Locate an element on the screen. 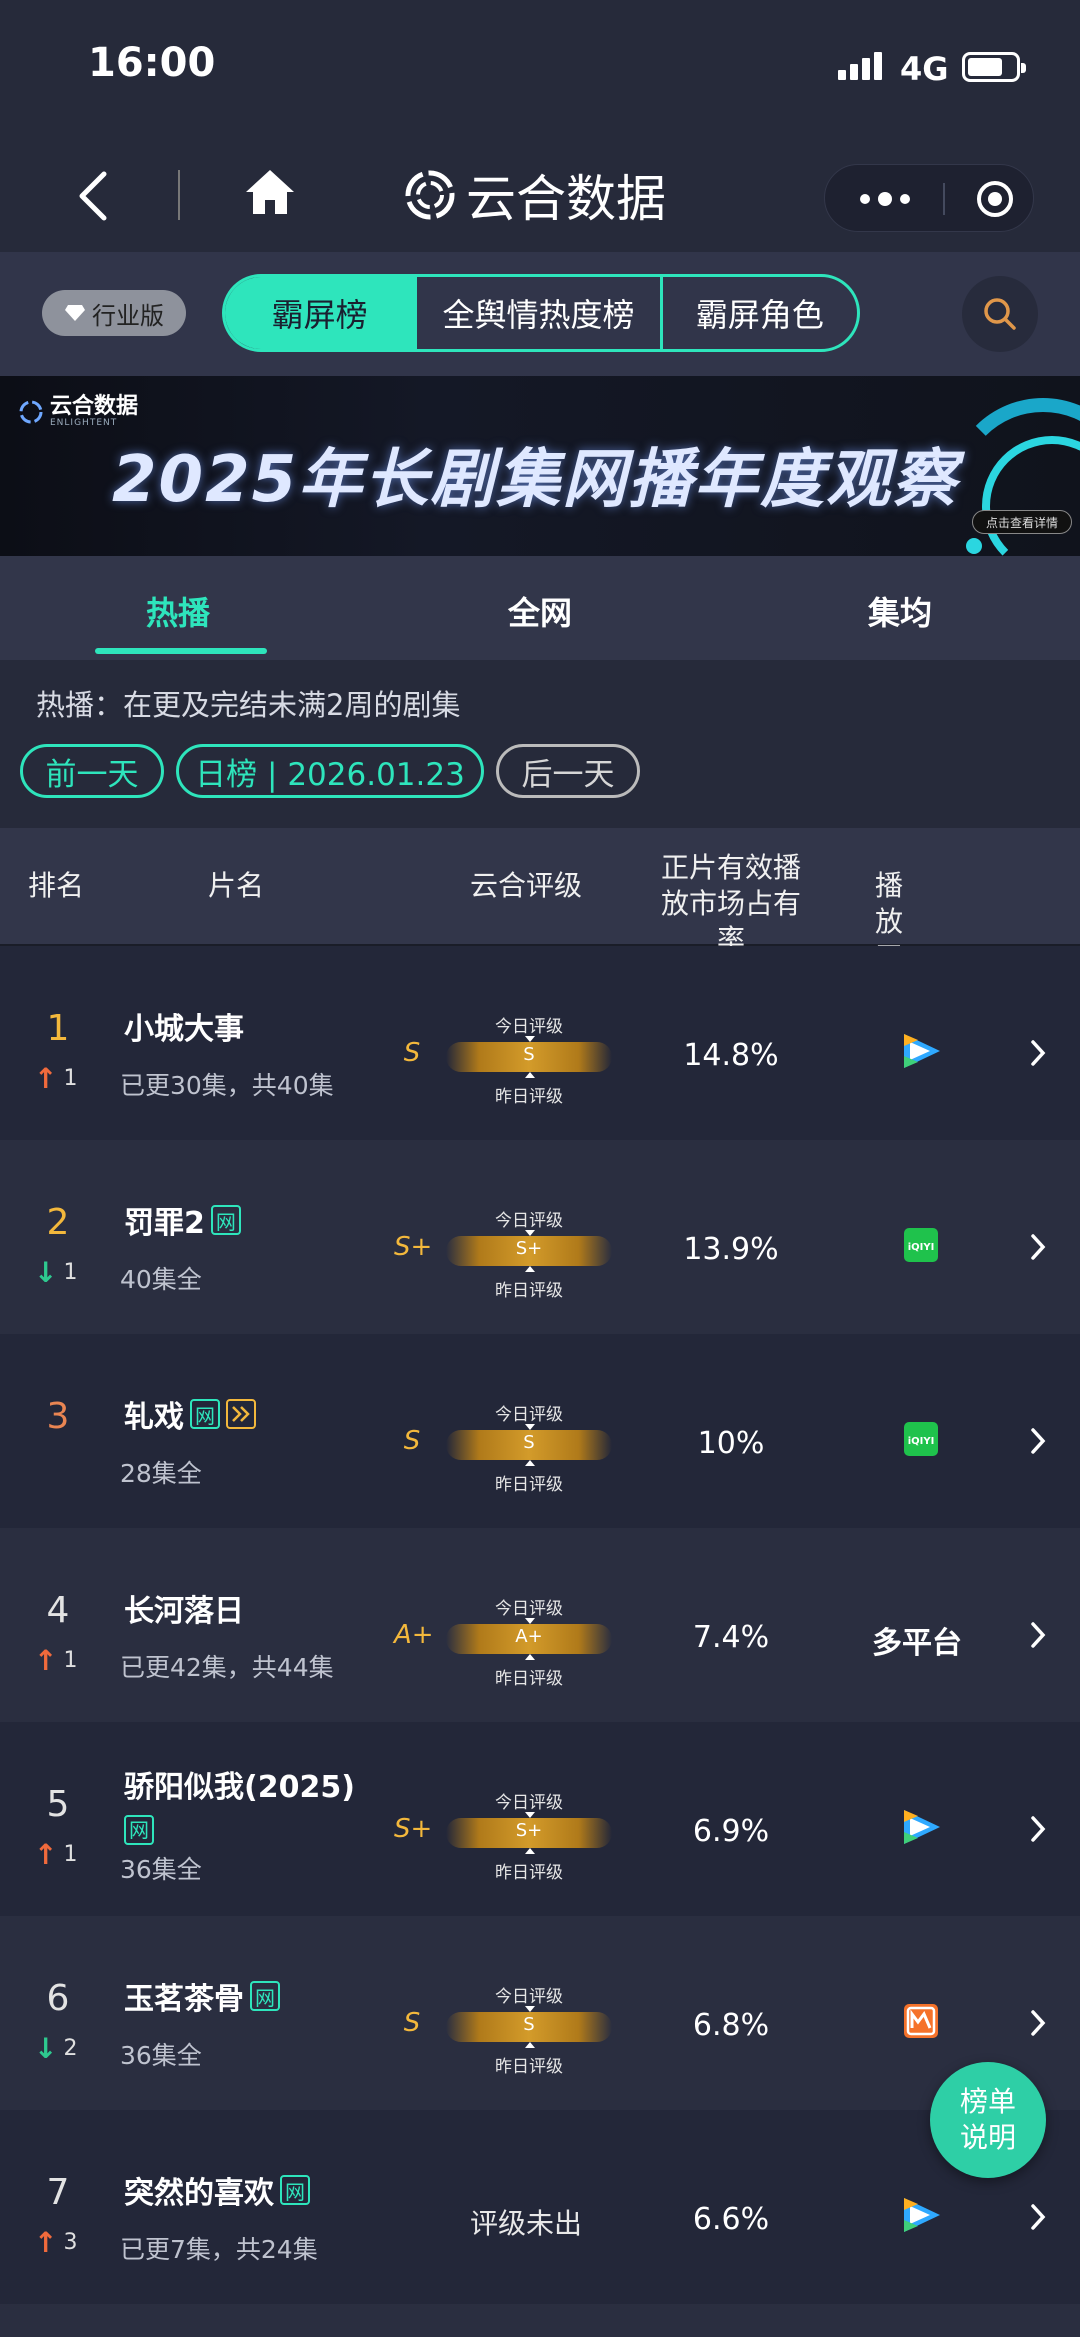  list-description: 热播：在更及完结未满2周的剧集 is located at coordinates (248, 705).